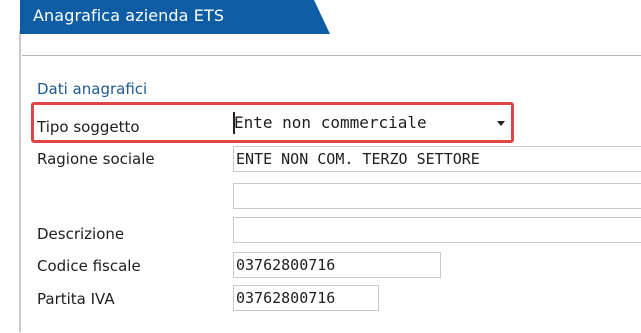  What do you see at coordinates (337, 265) in the screenshot?
I see `codice-fiscale-field: 03762800716` at bounding box center [337, 265].